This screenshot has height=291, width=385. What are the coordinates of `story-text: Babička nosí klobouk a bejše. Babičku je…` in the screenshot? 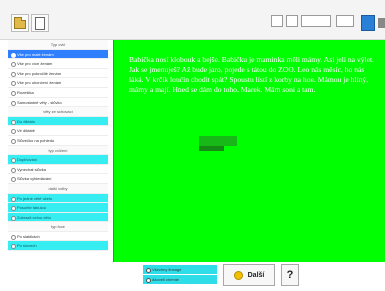 It's located at (251, 74).